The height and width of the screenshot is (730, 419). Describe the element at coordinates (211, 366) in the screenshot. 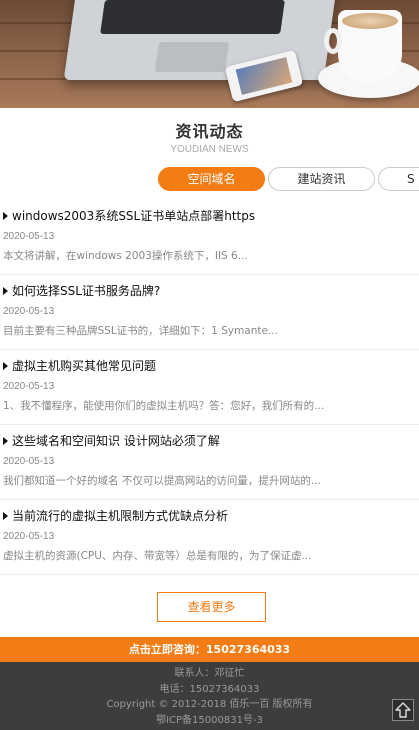

I see `news-title-link: 虚拟主机购买其他常见问题` at that location.